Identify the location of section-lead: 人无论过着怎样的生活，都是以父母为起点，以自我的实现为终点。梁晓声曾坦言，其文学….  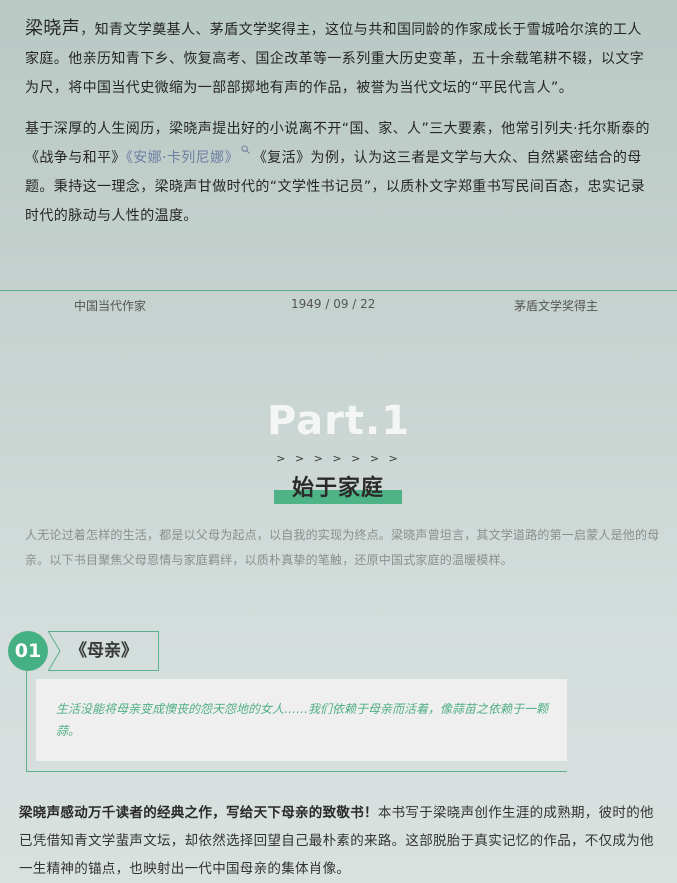
(342, 548).